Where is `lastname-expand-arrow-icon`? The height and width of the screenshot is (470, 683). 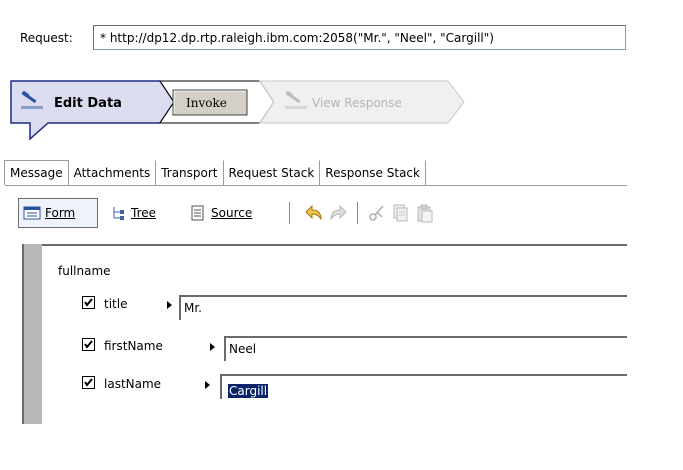
lastname-expand-arrow-icon is located at coordinates (207, 385).